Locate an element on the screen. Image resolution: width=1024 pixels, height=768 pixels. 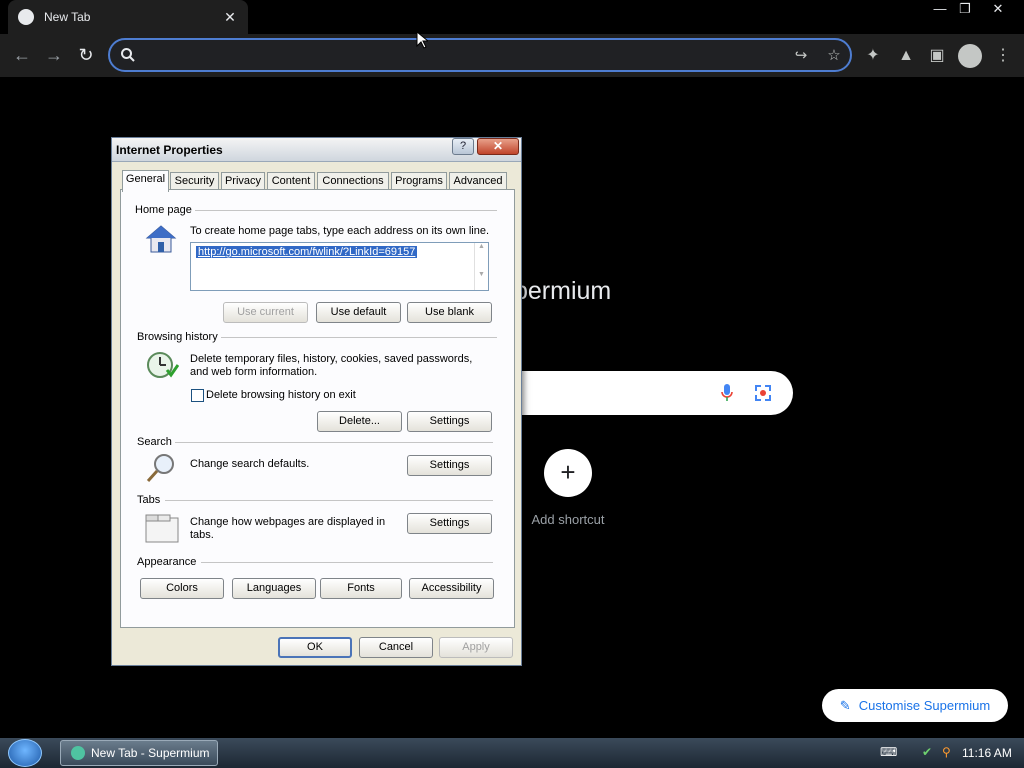
side-panel-icon: ▣ is located at coordinates (937, 56).